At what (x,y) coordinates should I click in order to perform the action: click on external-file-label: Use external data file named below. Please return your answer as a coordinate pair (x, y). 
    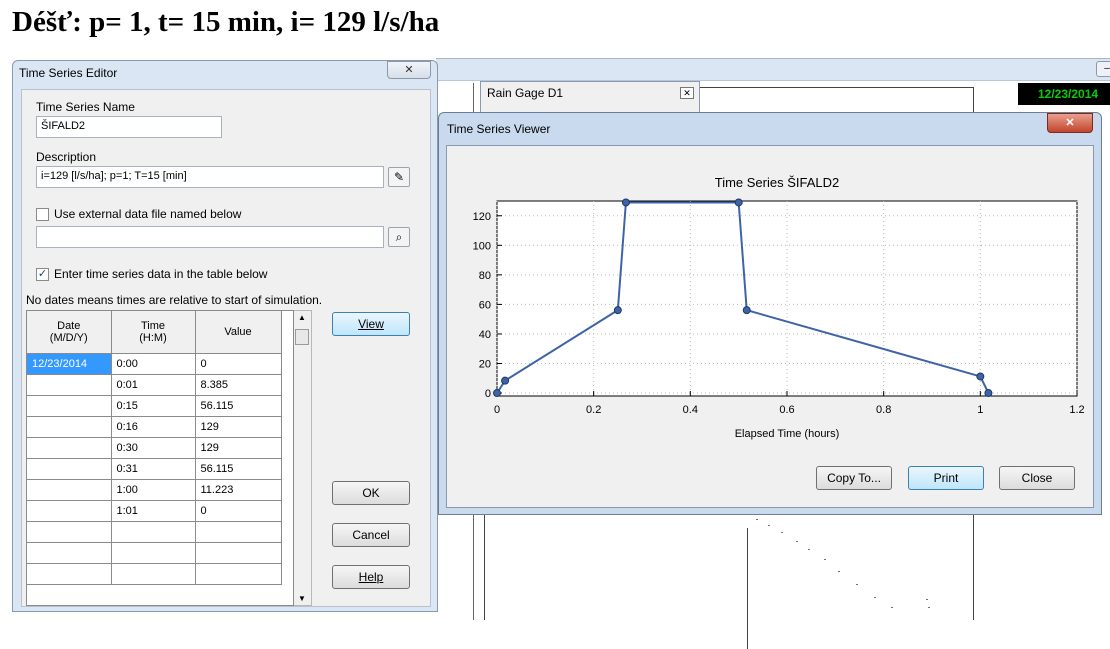
    Looking at the image, I should click on (148, 214).